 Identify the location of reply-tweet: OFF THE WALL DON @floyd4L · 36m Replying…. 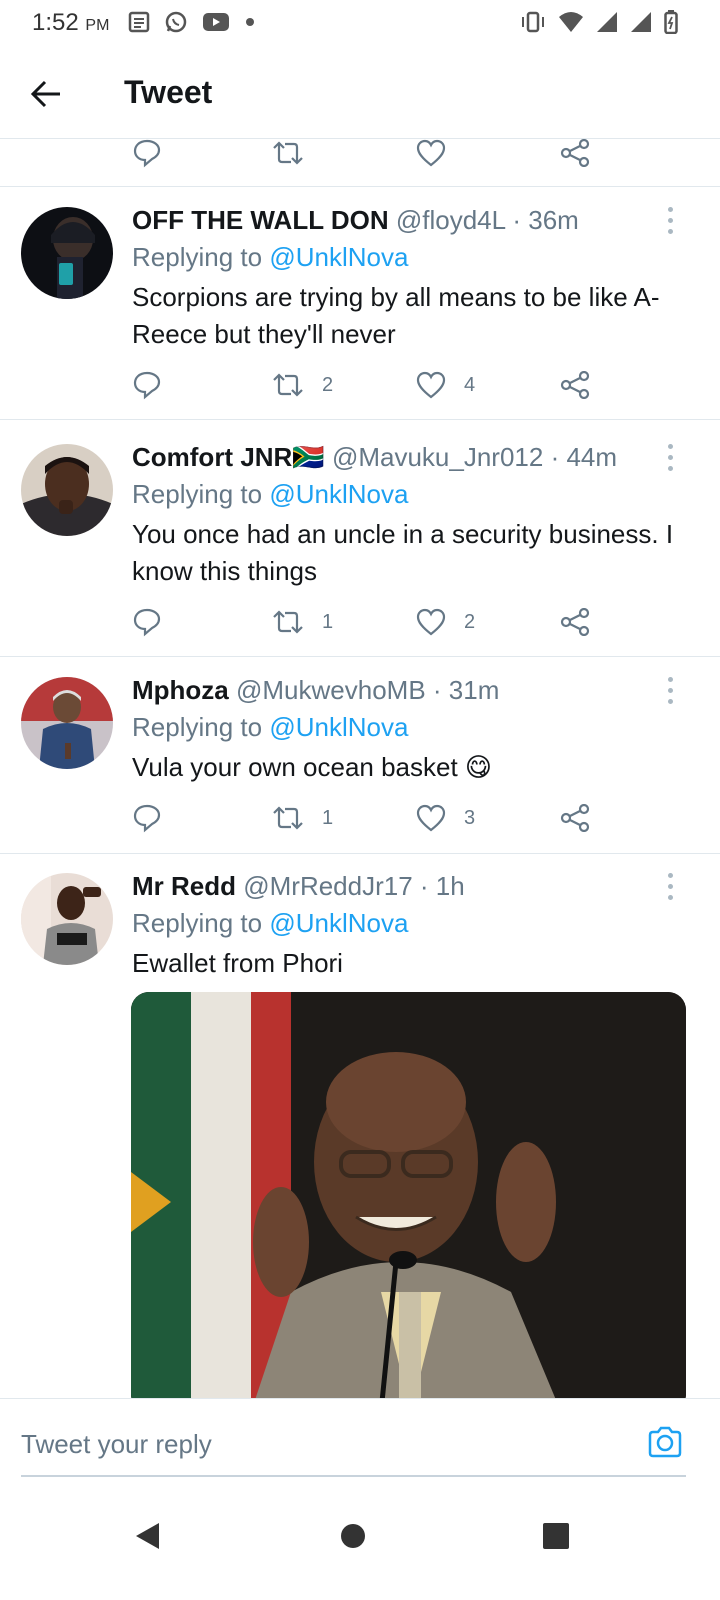
(360, 311).